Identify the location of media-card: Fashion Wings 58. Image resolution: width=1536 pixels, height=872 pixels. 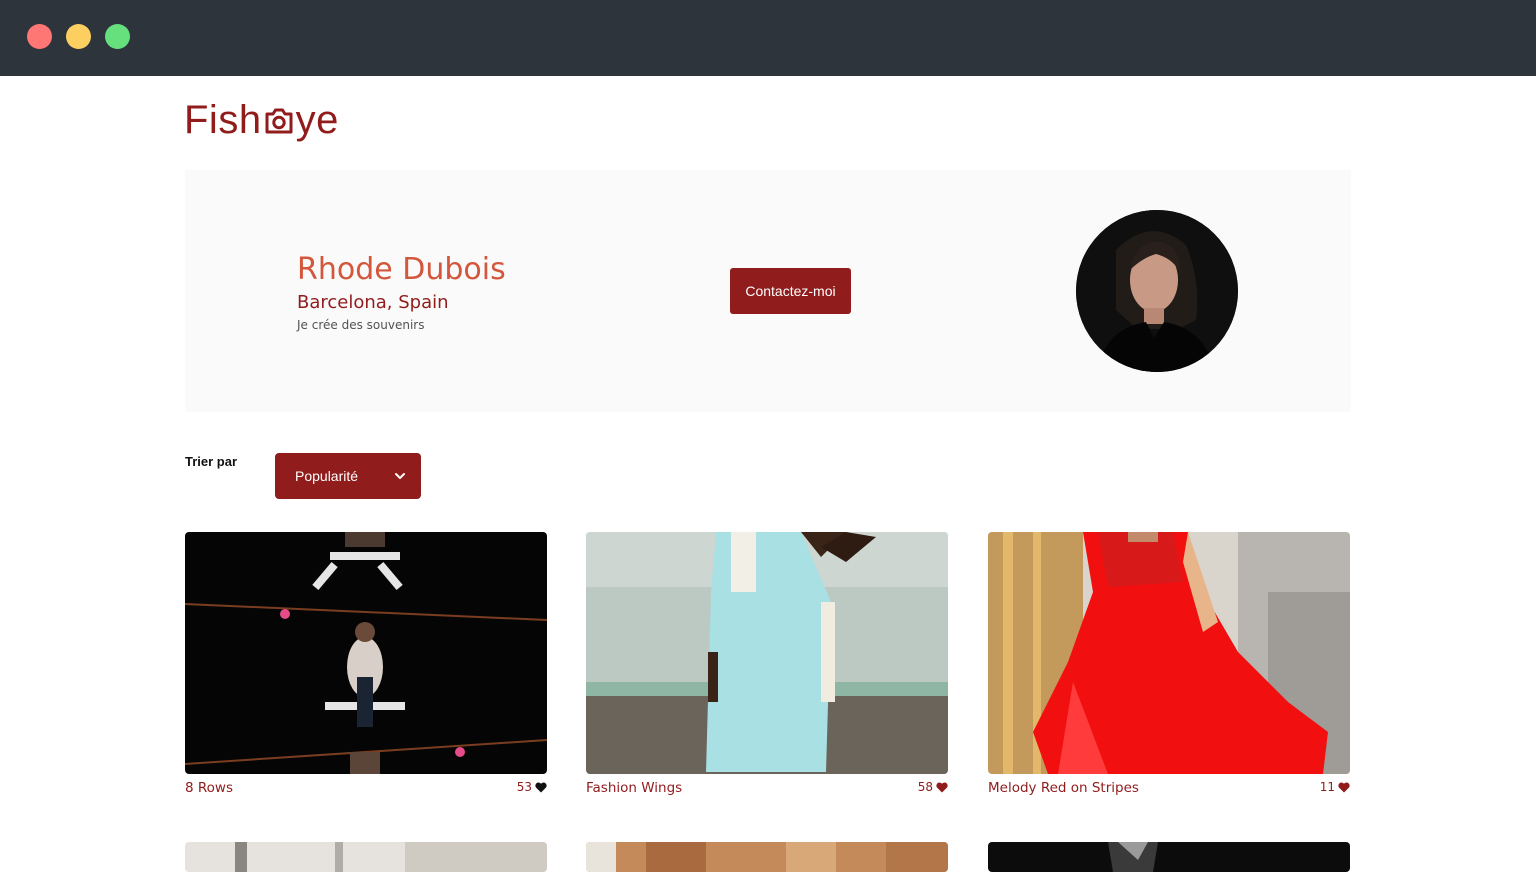
(767, 664).